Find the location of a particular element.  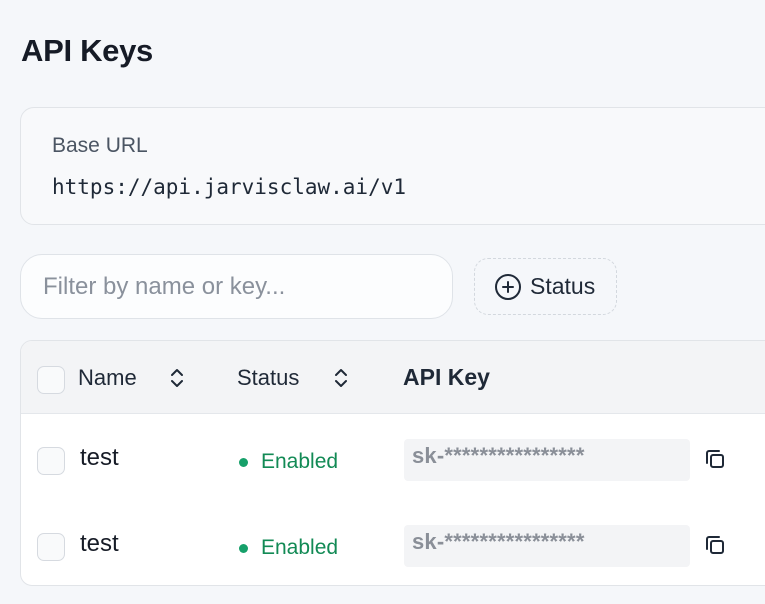

column-header-status: Status is located at coordinates (268, 378).